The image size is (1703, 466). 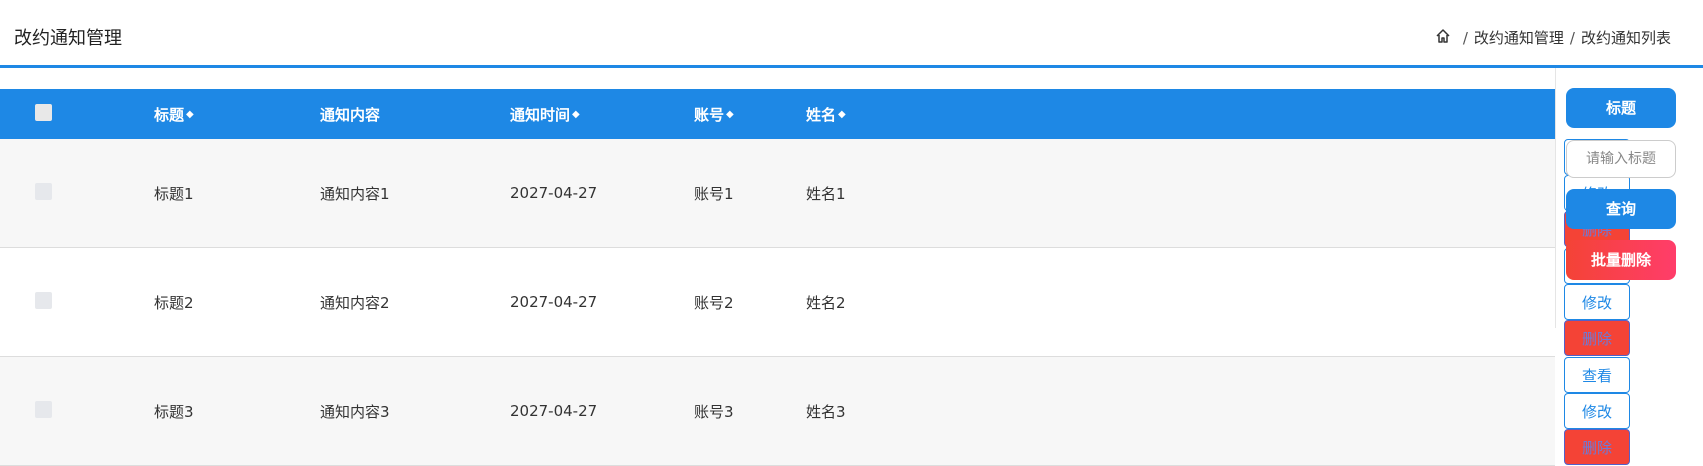 What do you see at coordinates (1621, 108) in the screenshot?
I see `title-filter-label: 标题` at bounding box center [1621, 108].